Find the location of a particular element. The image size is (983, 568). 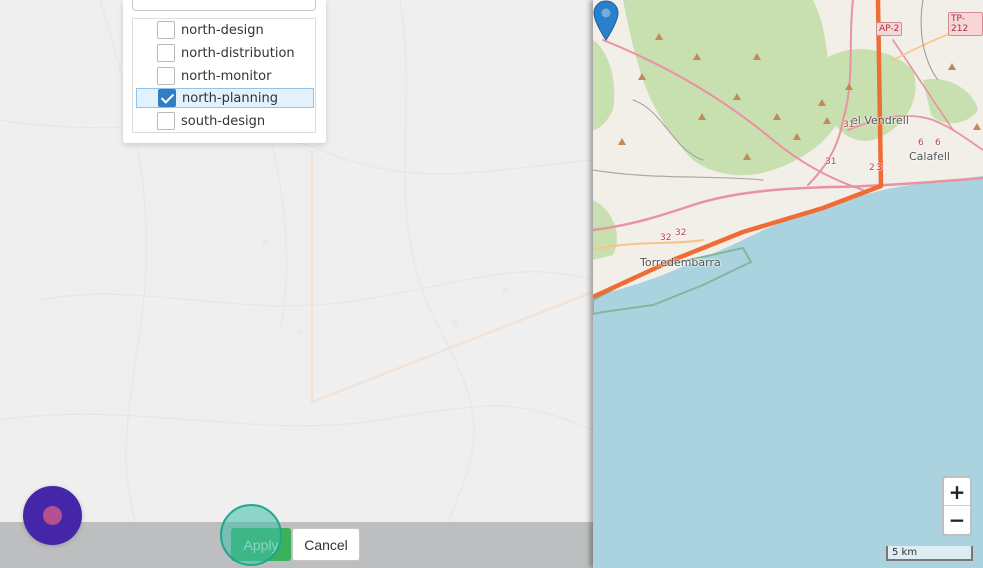

layer-option-south-design: south-design is located at coordinates (225, 121).